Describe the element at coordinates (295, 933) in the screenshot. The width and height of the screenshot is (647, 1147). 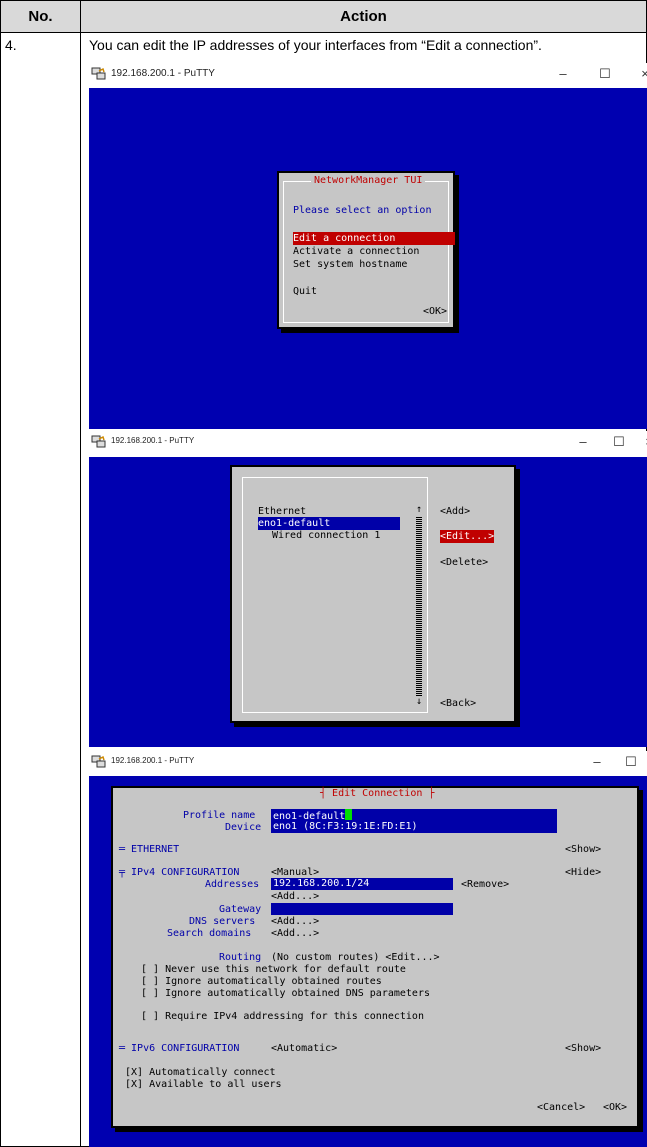
I see `search-domains-add-button: <Add...>` at that location.